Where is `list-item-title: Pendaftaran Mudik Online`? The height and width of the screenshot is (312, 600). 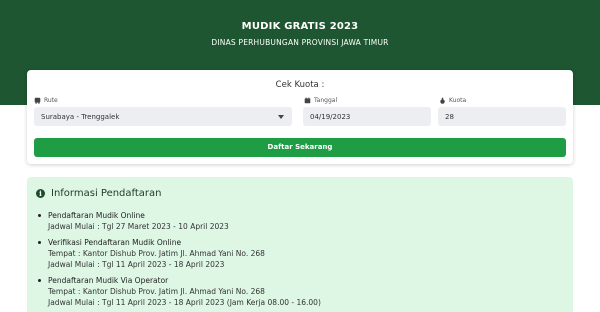
list-item-title: Pendaftaran Mudik Online is located at coordinates (96, 215).